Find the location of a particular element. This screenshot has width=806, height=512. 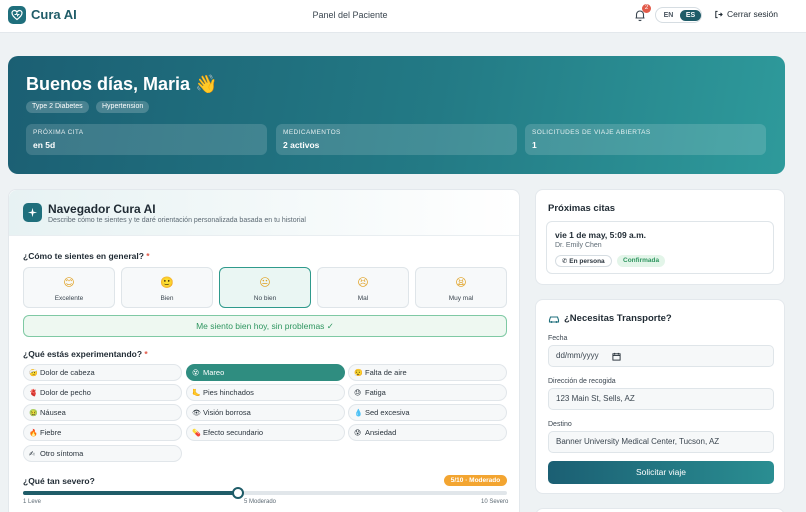

symptom-label: Visión borrosa is located at coordinates (227, 412).